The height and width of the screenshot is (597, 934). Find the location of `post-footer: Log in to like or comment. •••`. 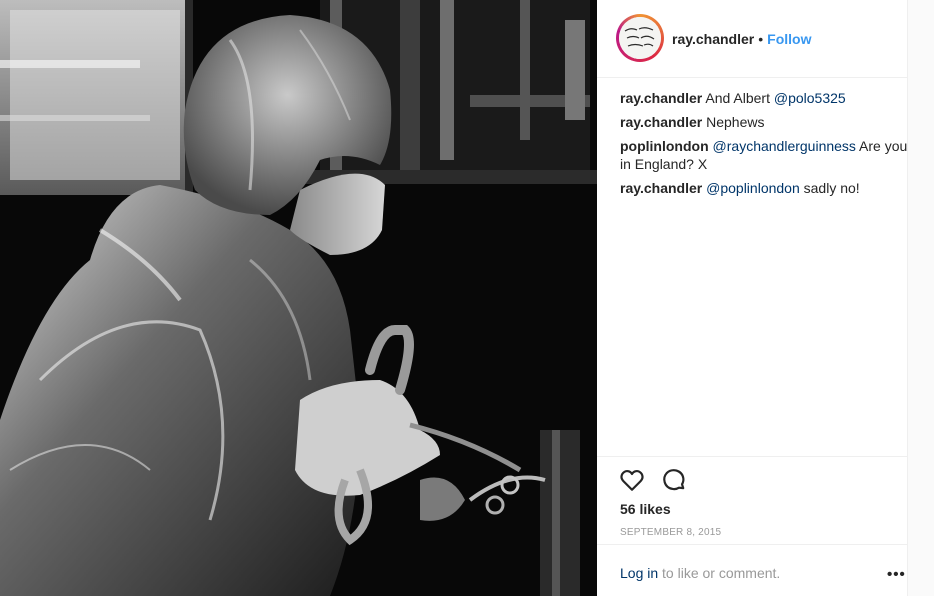

post-footer: Log in to like or comment. ••• is located at coordinates (752, 570).